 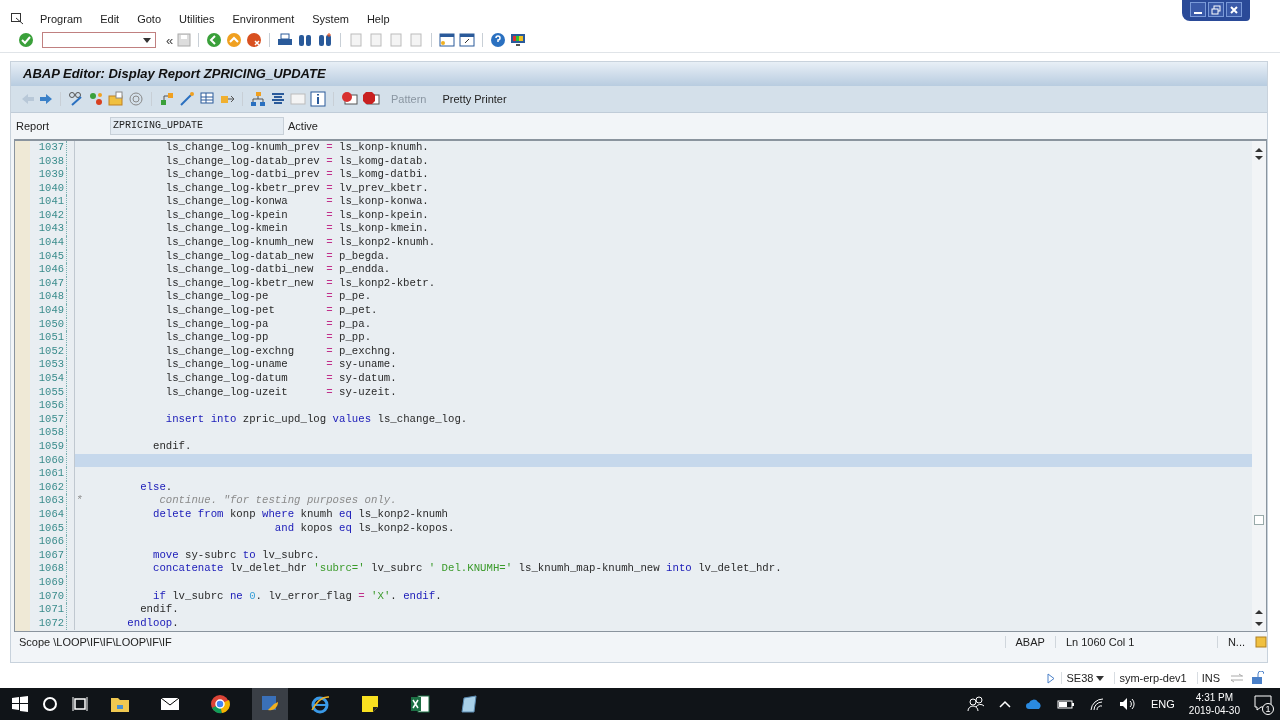 I want to click on help-icon, so click(x=498, y=40).